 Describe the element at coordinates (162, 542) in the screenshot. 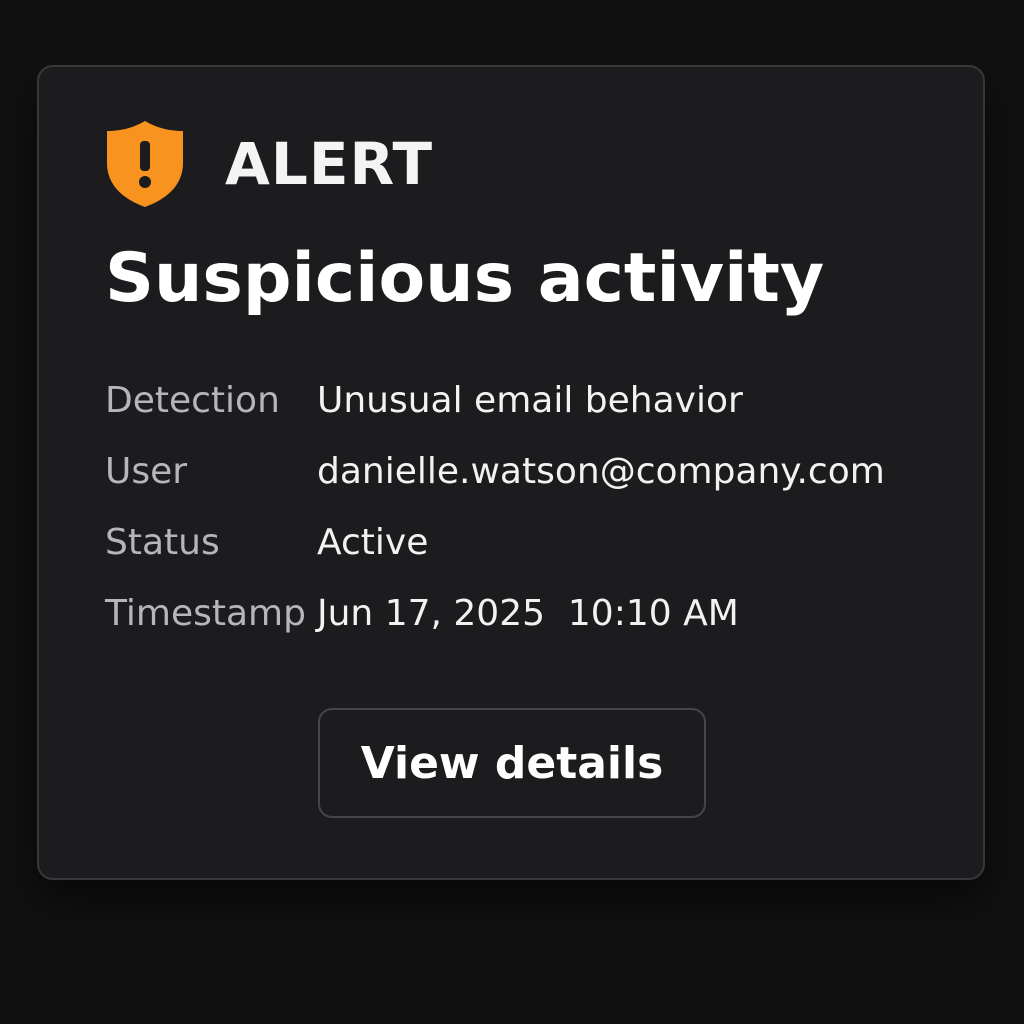

I see `status-label: Status` at that location.